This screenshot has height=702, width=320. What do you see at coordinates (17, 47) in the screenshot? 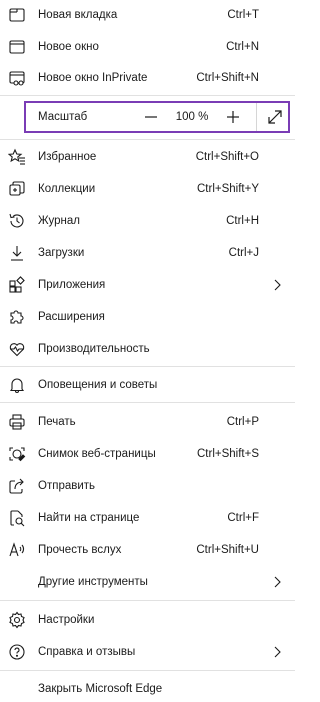
I see `new-window-icon` at bounding box center [17, 47].